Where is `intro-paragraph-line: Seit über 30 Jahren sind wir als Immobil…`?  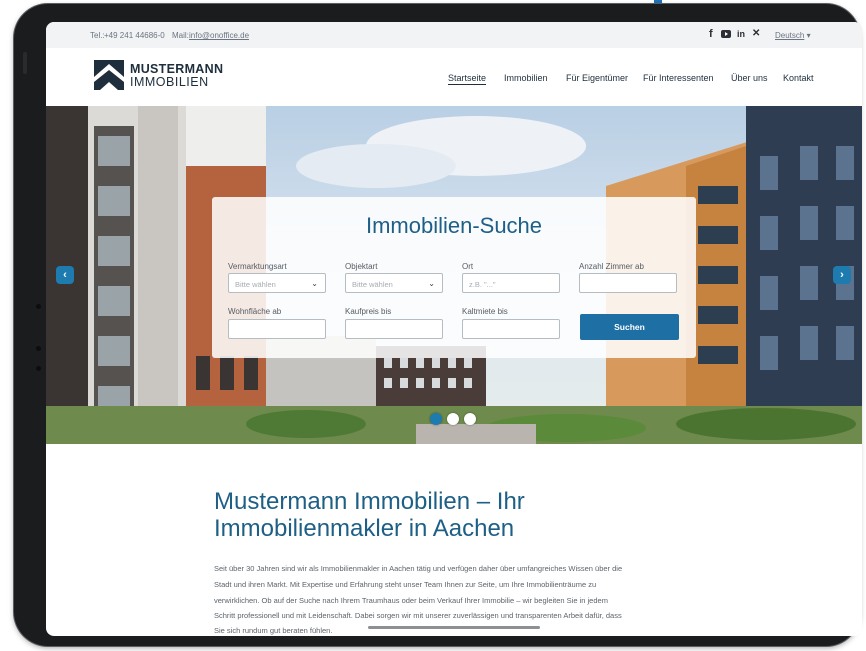 intro-paragraph-line: Seit über 30 Jahren sind wir als Immobil… is located at coordinates (418, 568).